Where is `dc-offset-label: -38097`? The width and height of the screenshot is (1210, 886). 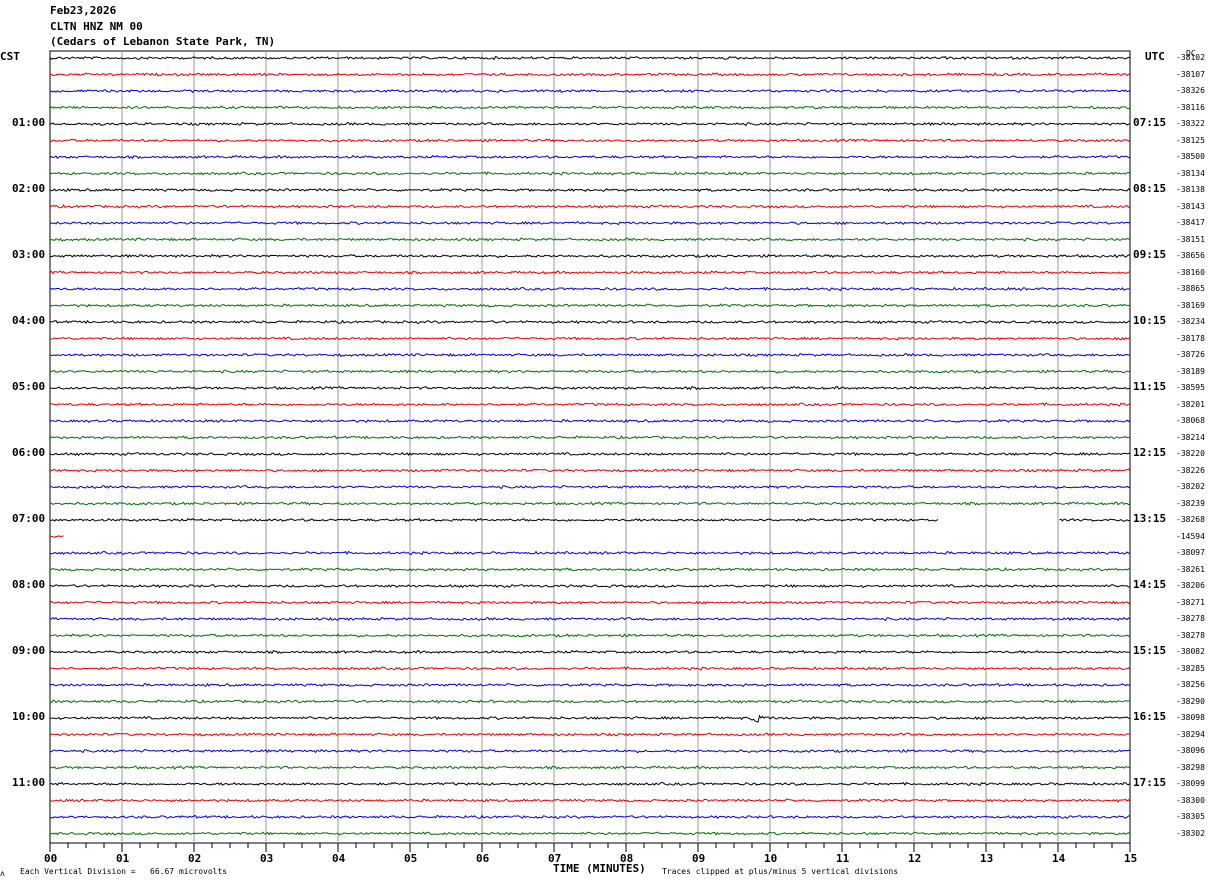
dc-offset-label: -38097 is located at coordinates (1190, 552).